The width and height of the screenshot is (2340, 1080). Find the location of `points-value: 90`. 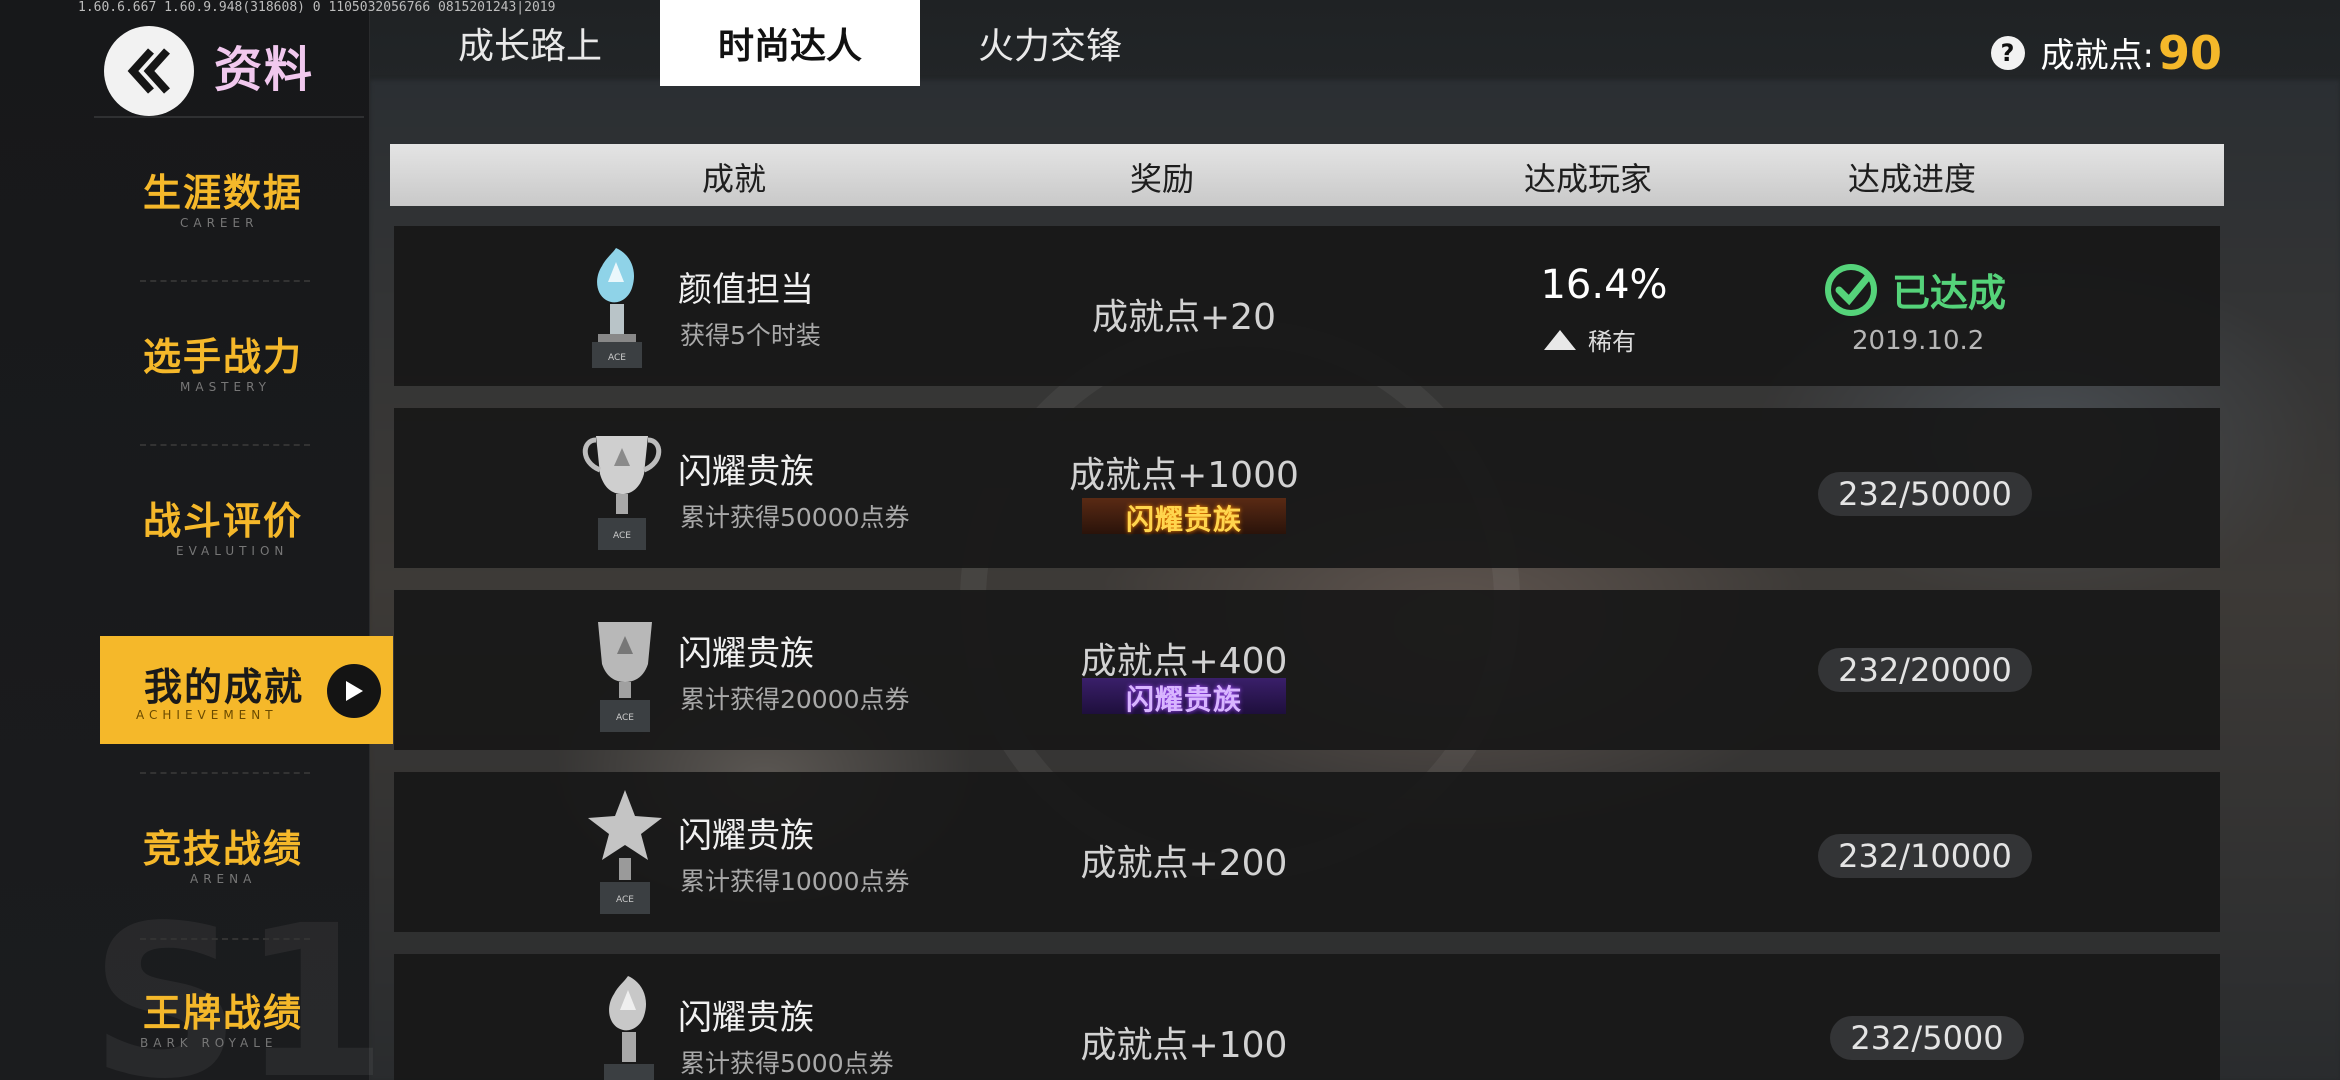

points-value: 90 is located at coordinates (2189, 52).